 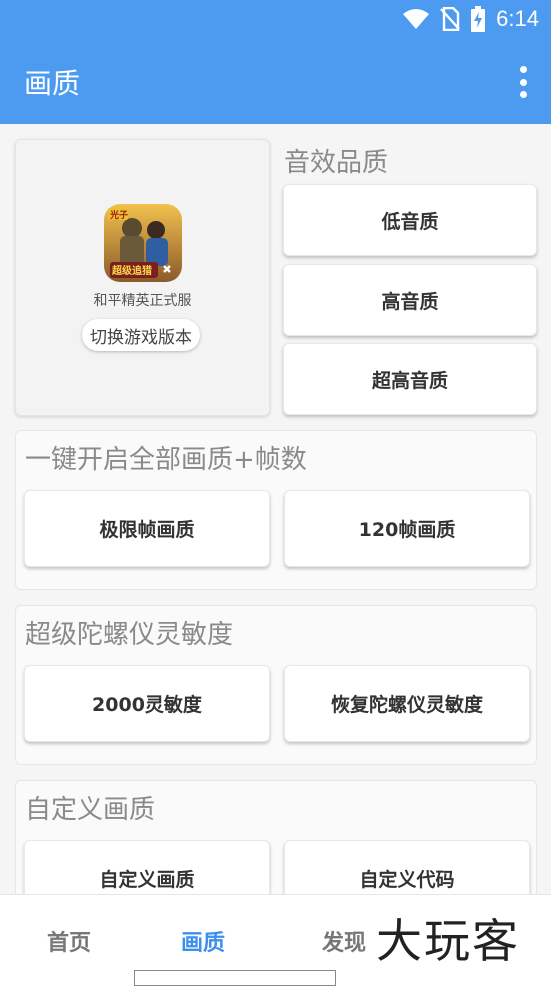 I want to click on custom-code-button: 自定义代码, so click(x=407, y=867).